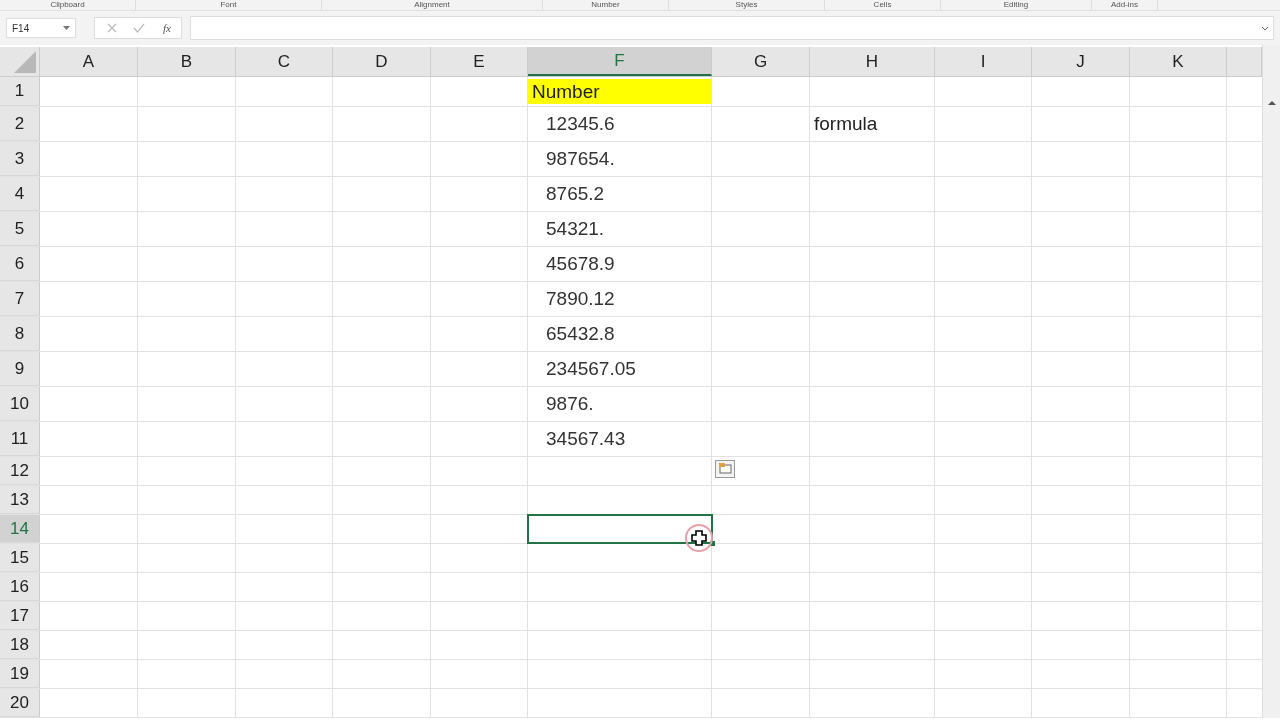 The image size is (1280, 720). I want to click on dropdown-icon, so click(66, 28).